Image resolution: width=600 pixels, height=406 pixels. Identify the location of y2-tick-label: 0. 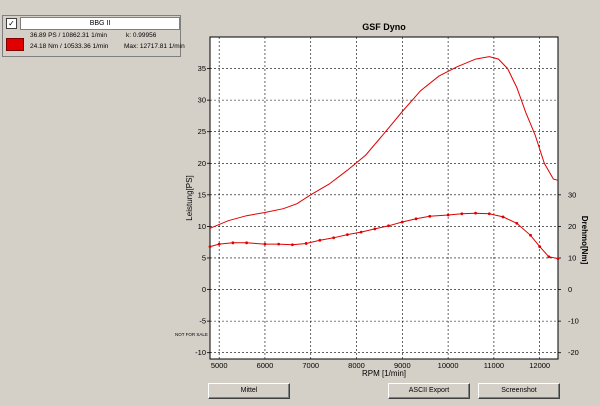
(570, 289).